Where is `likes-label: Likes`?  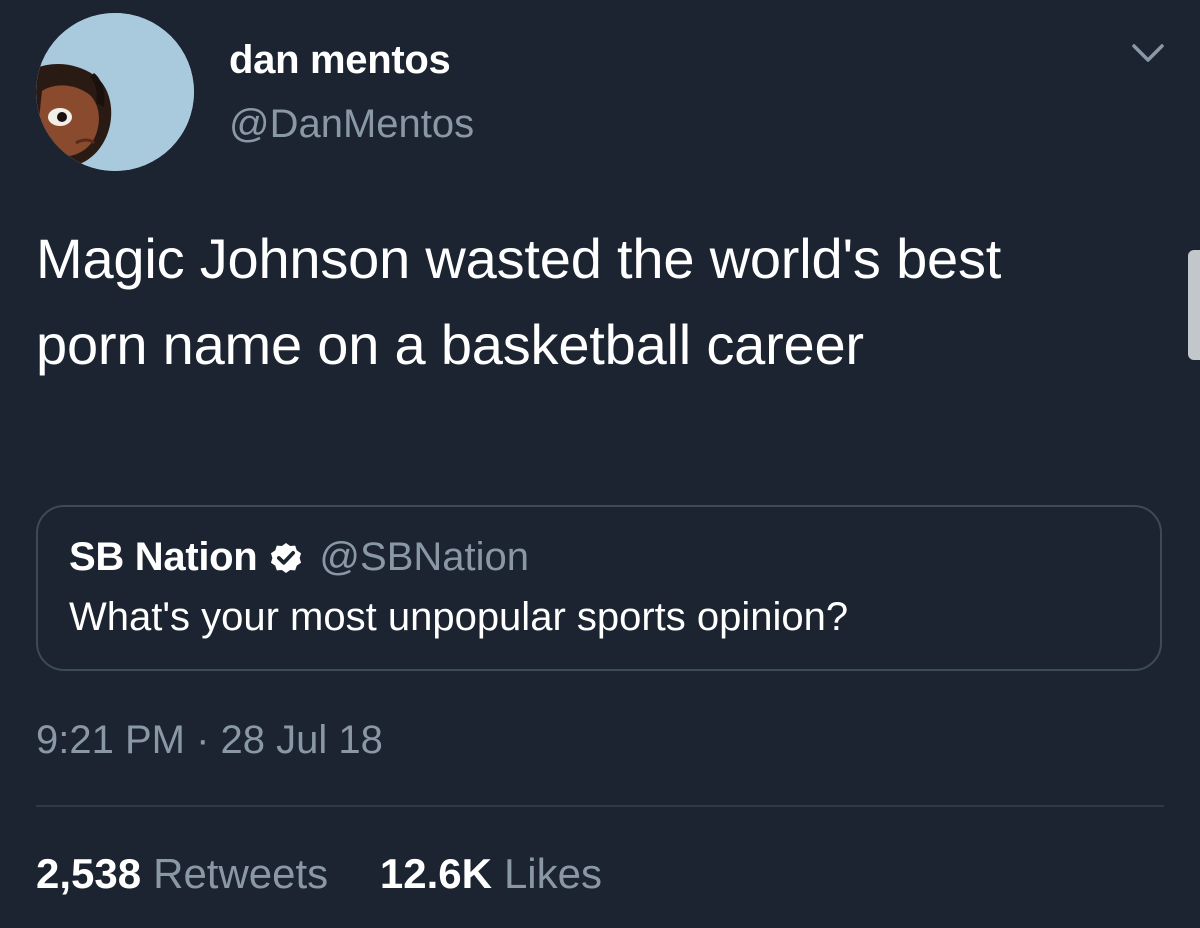 likes-label: Likes is located at coordinates (552, 873).